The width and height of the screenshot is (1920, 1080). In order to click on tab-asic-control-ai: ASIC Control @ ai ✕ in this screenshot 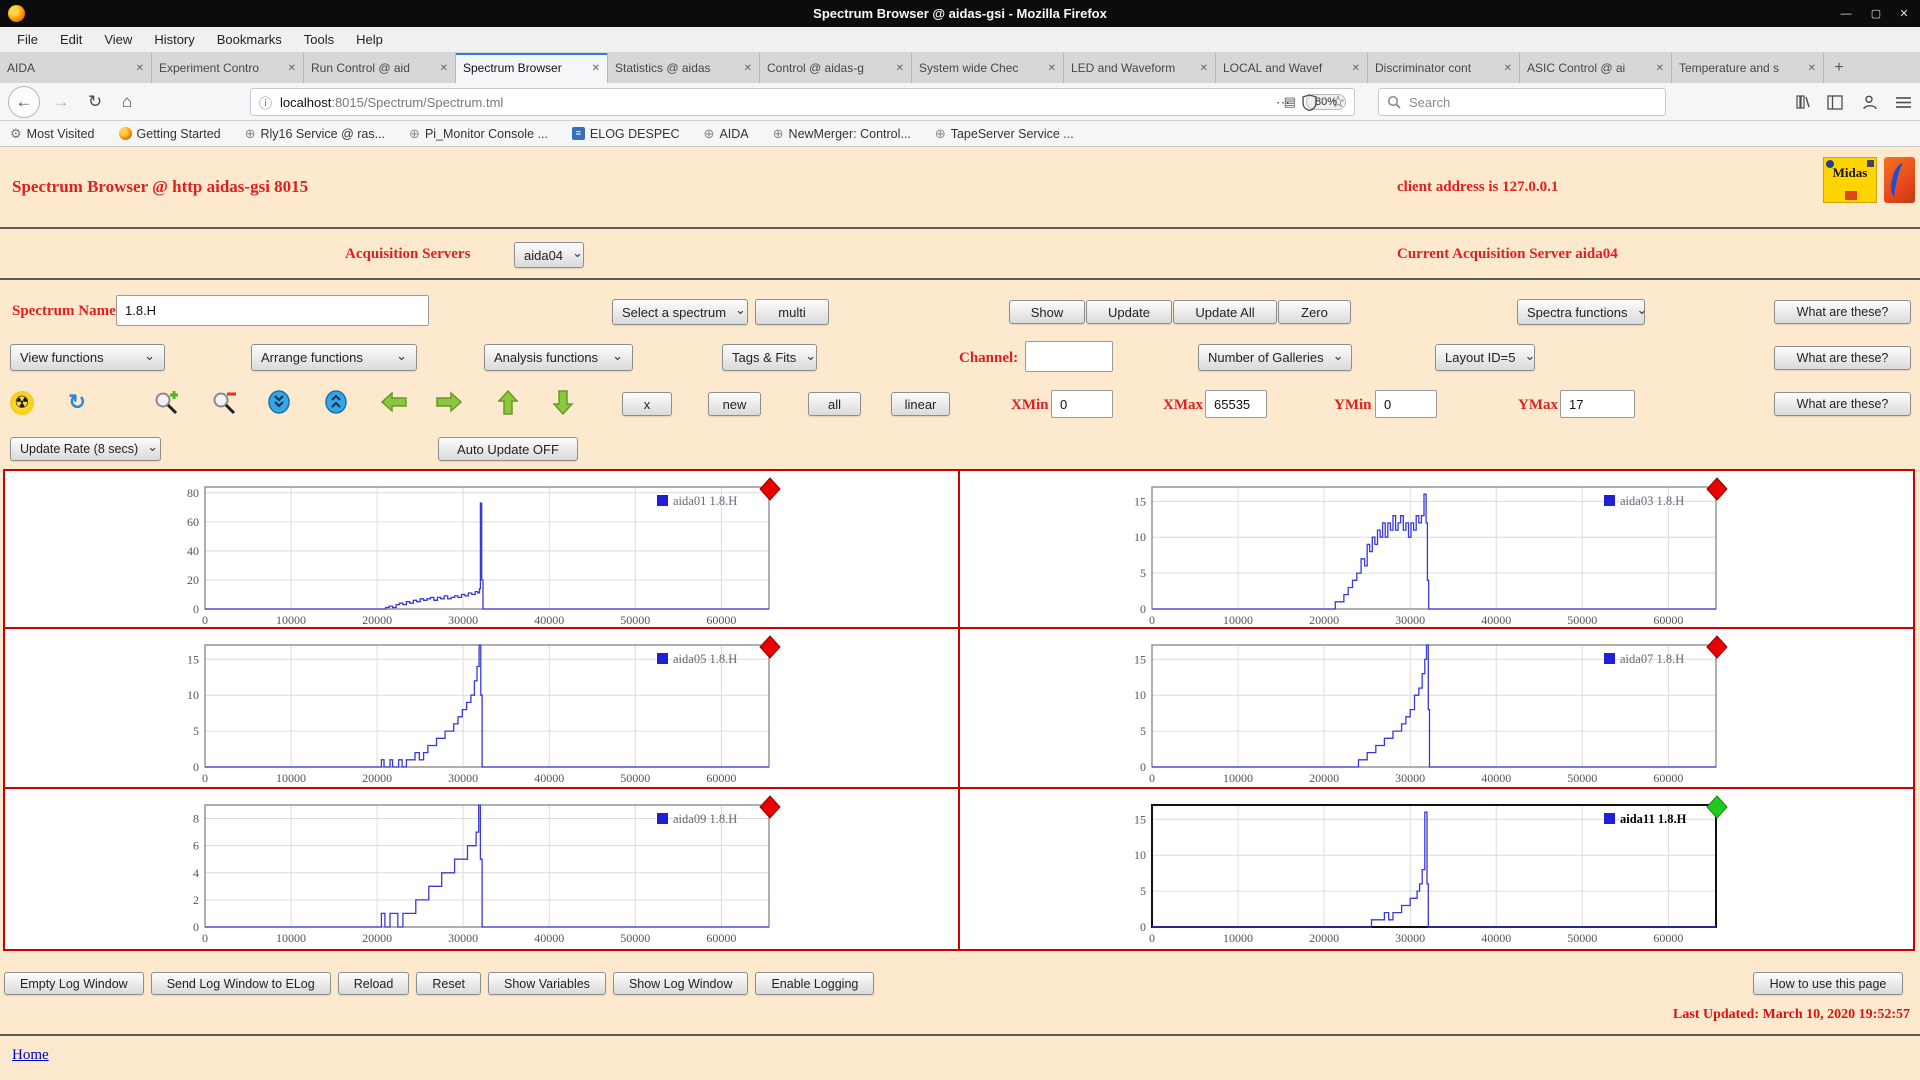, I will do `click(1596, 68)`.